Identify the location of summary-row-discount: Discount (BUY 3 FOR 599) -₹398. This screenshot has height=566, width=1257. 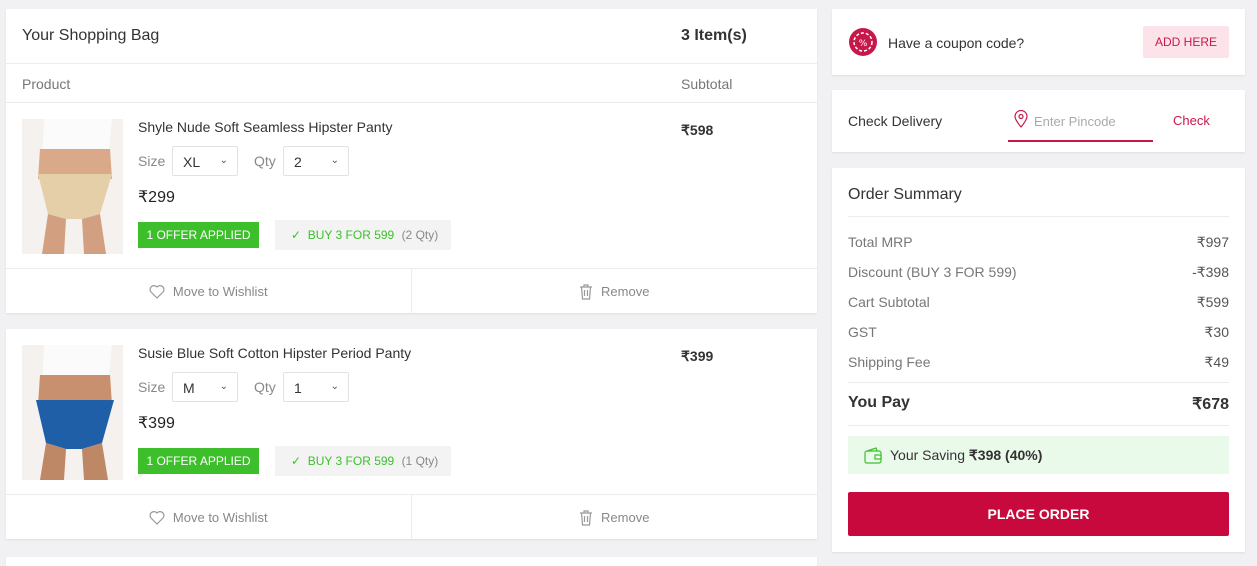
(1038, 272).